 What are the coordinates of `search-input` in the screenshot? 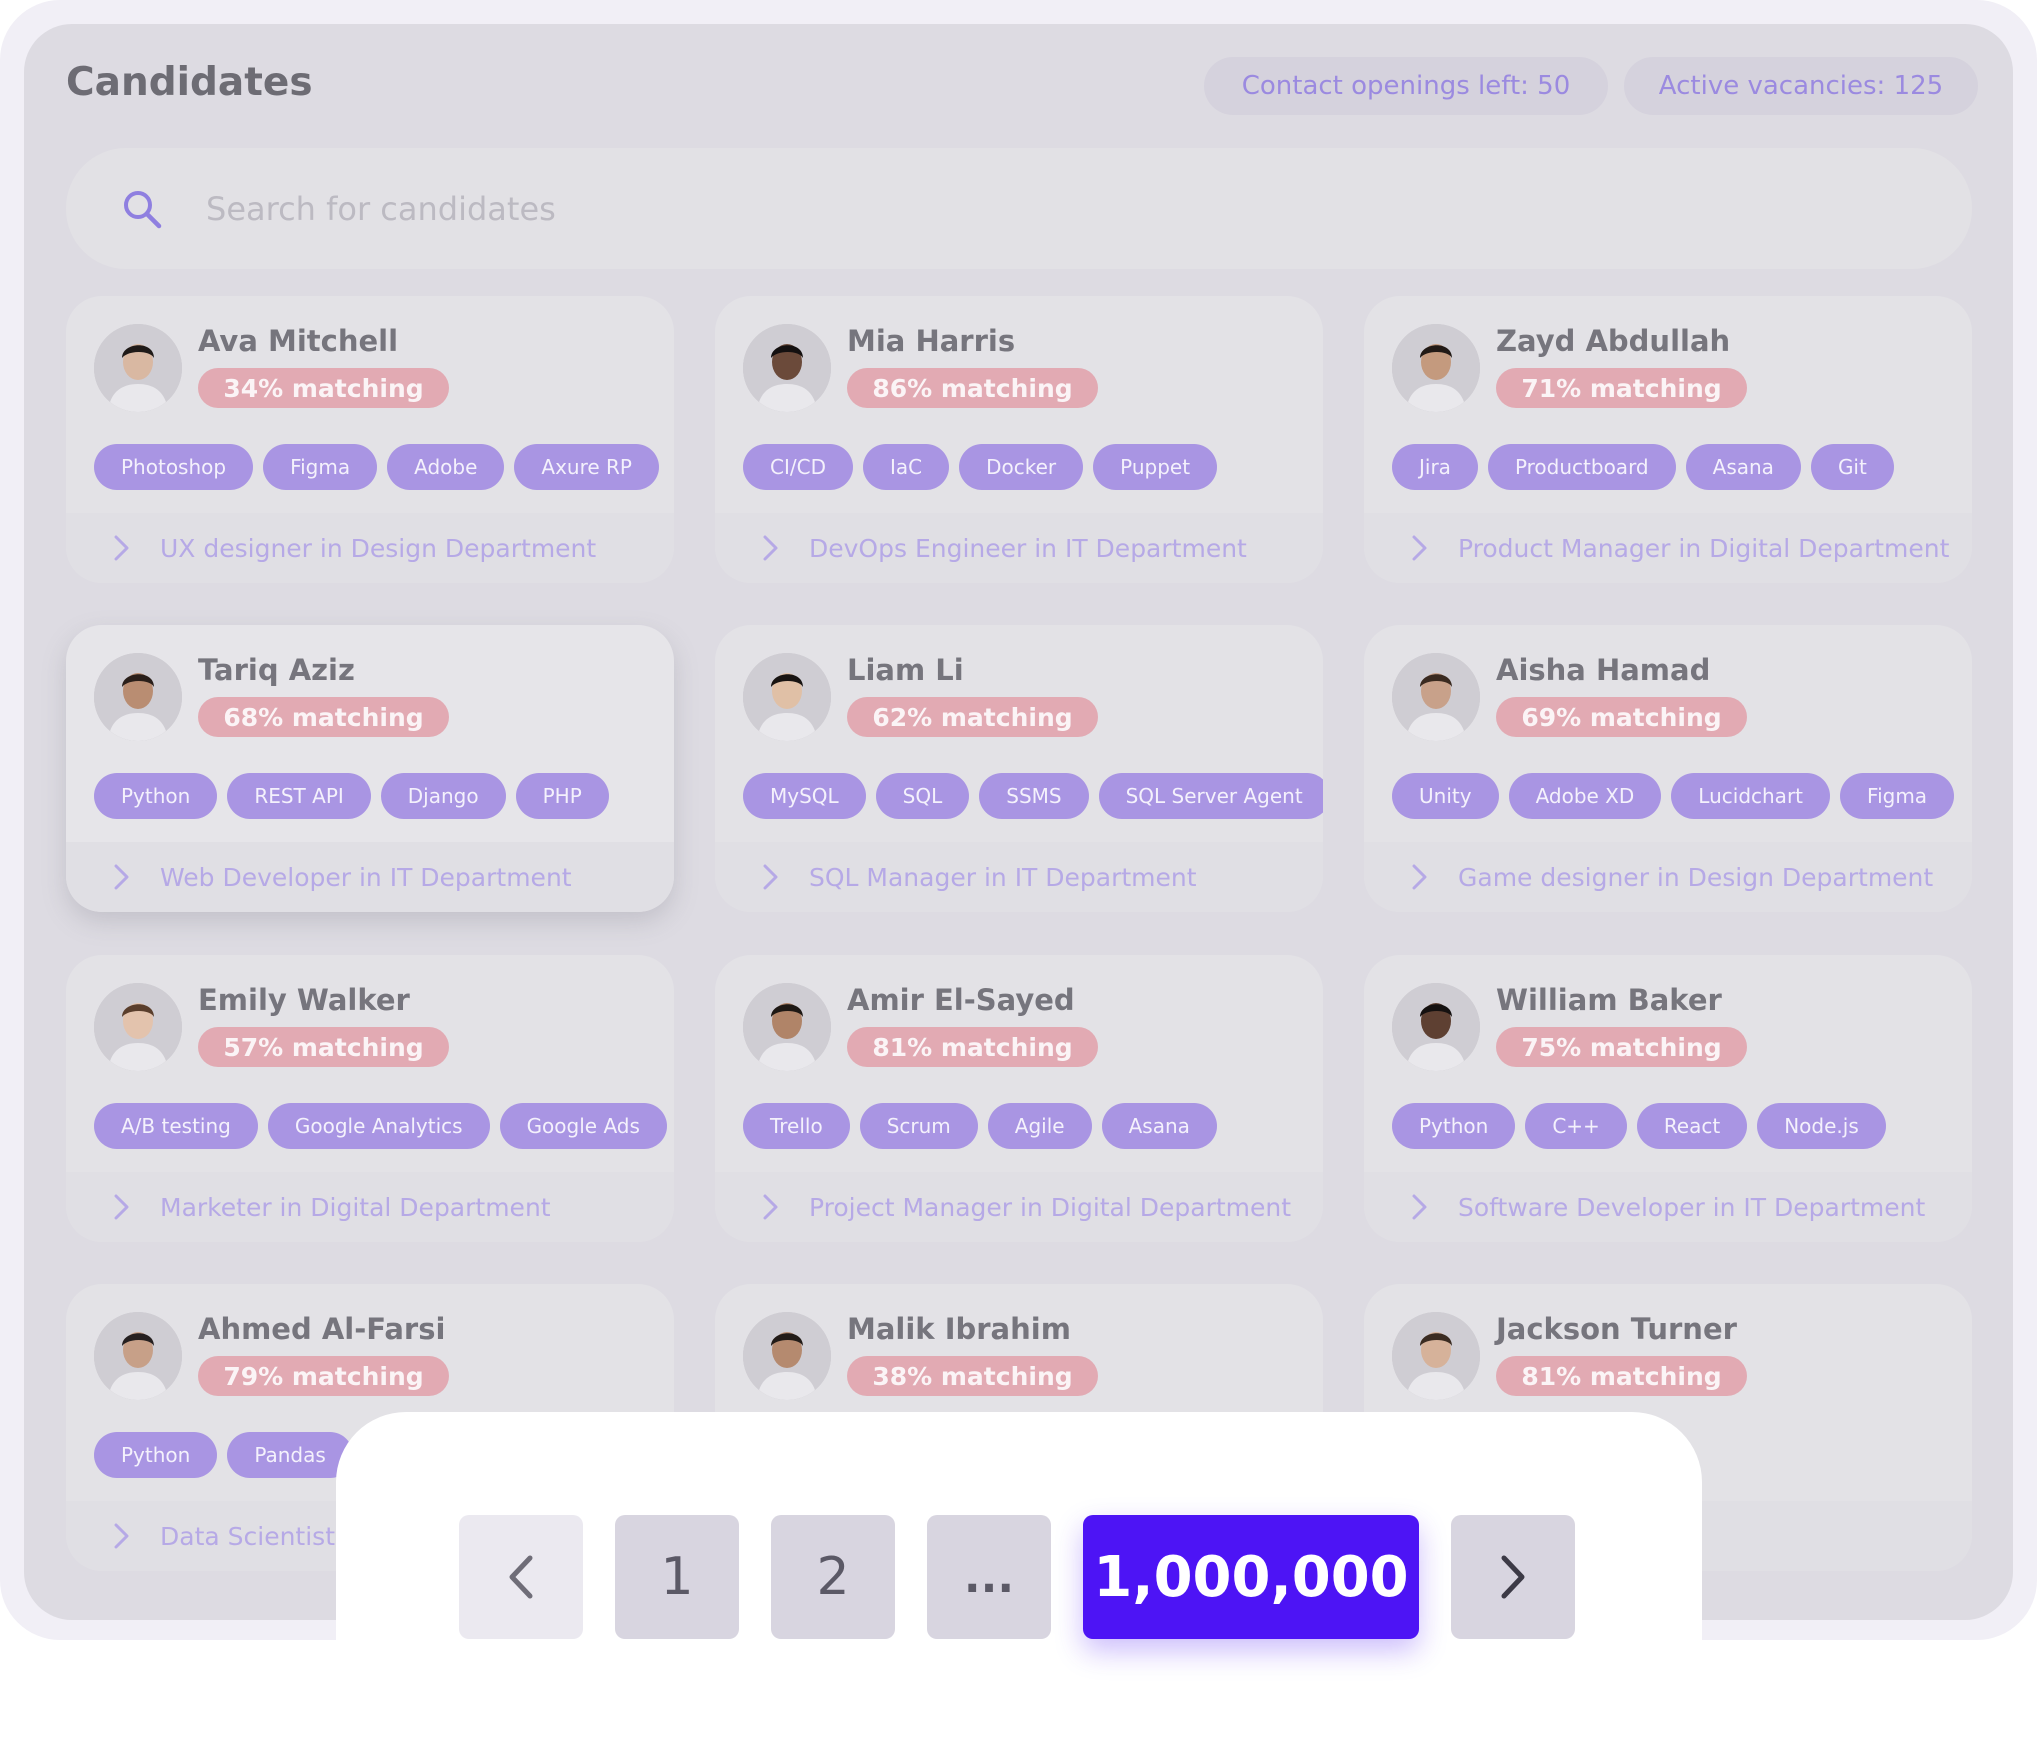 It's located at (956, 208).